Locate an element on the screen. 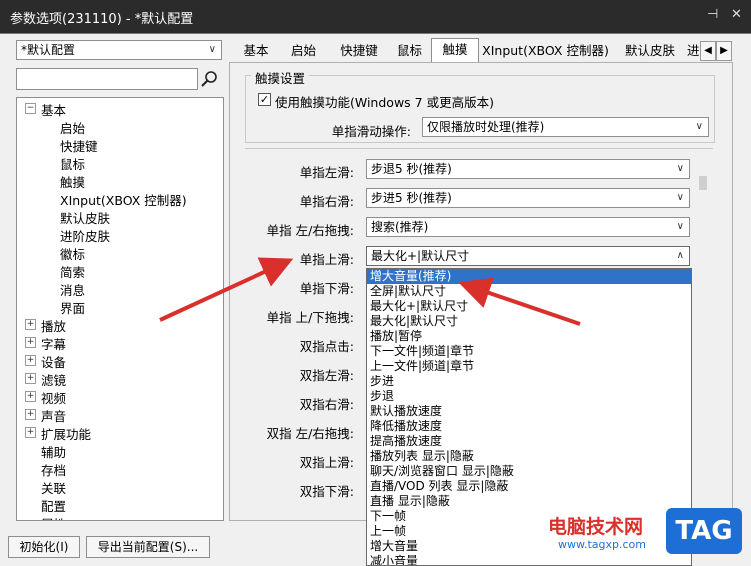 The width and height of the screenshot is (751, 566). dropdown-option: 提高播放速度 is located at coordinates (529, 441).